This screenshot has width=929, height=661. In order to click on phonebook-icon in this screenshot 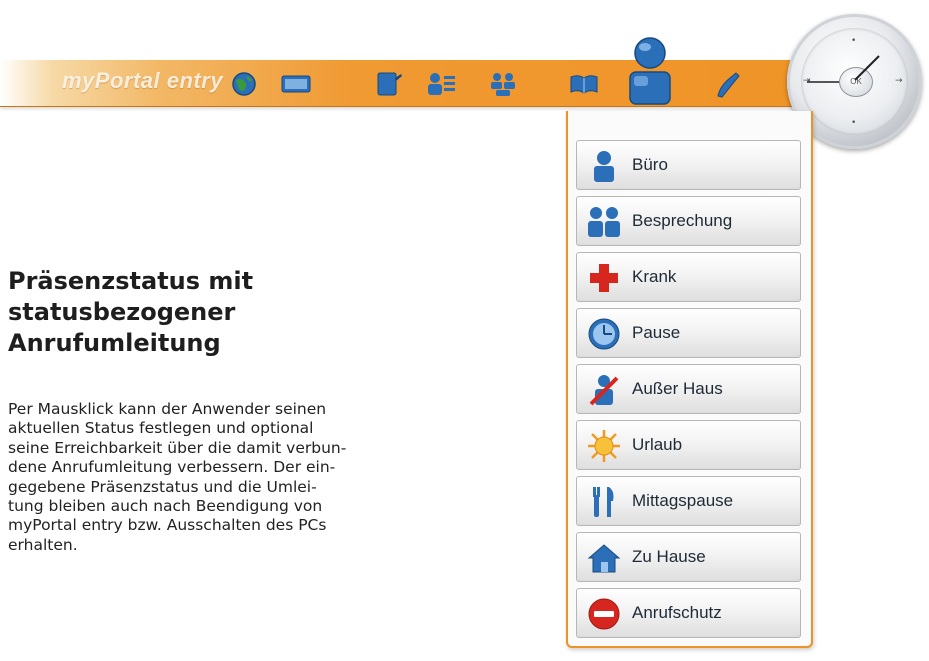, I will do `click(584, 84)`.